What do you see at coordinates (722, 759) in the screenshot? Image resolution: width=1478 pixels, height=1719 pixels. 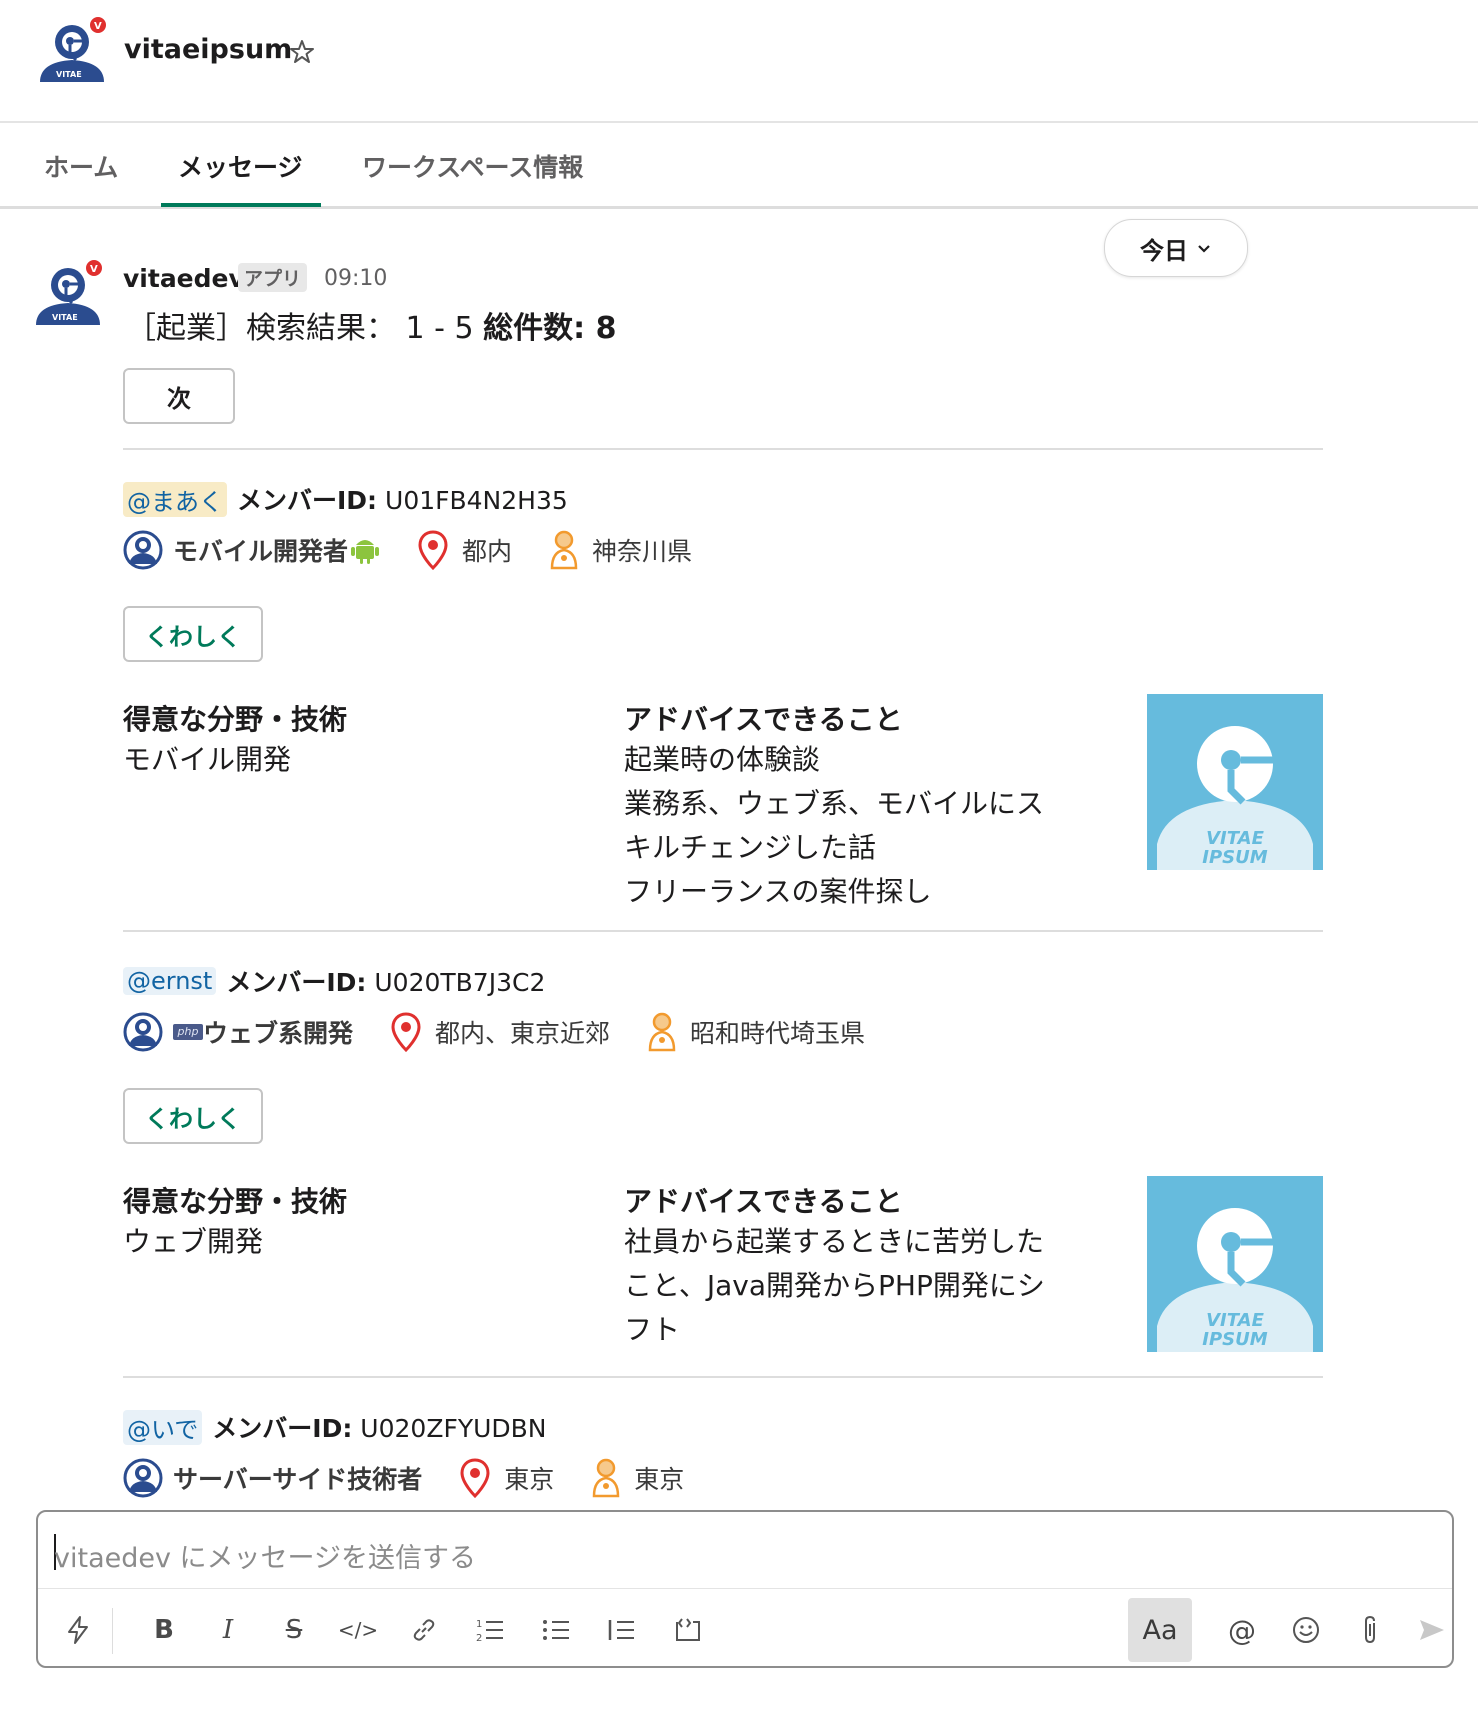 I see `advice-line: 起業時の体験談` at bounding box center [722, 759].